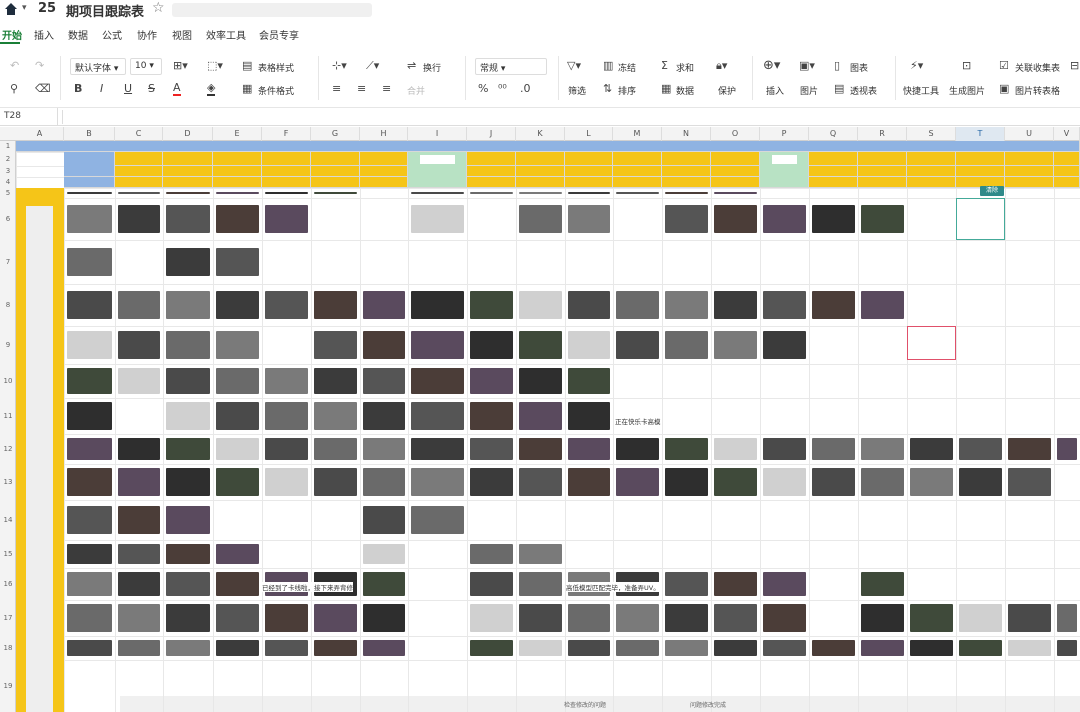 The height and width of the screenshot is (712, 1080). What do you see at coordinates (101, 88) in the screenshot?
I see `italic-icon: I` at bounding box center [101, 88].